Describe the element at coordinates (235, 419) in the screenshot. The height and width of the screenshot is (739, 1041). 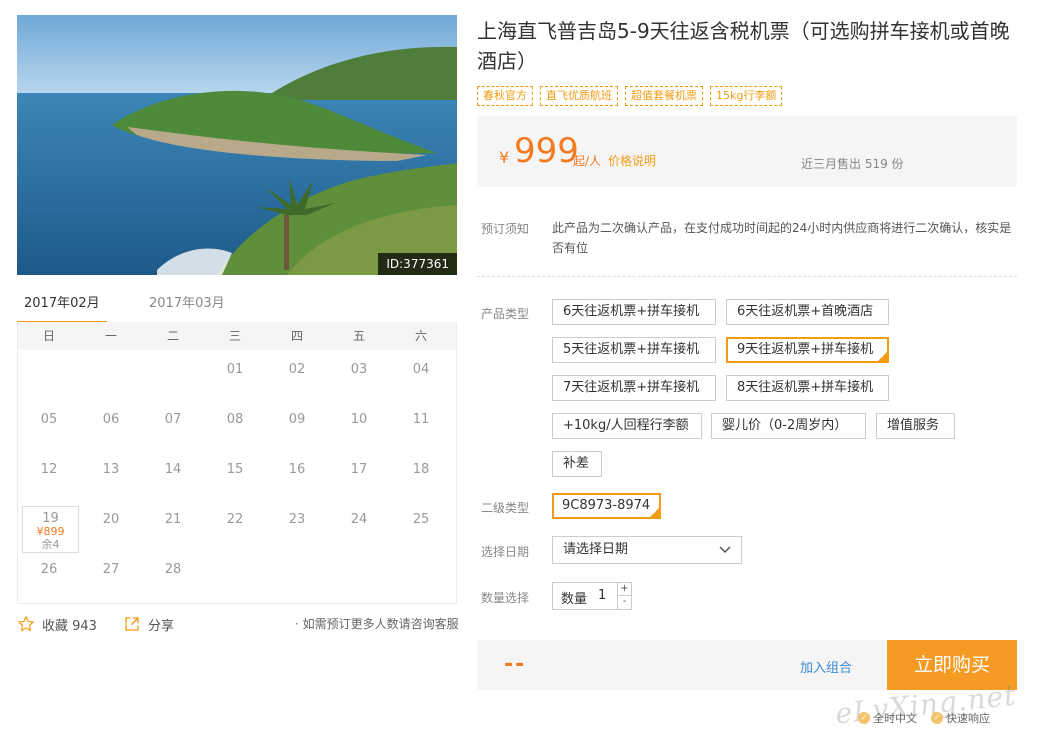
I see `calendar-day: 08` at that location.